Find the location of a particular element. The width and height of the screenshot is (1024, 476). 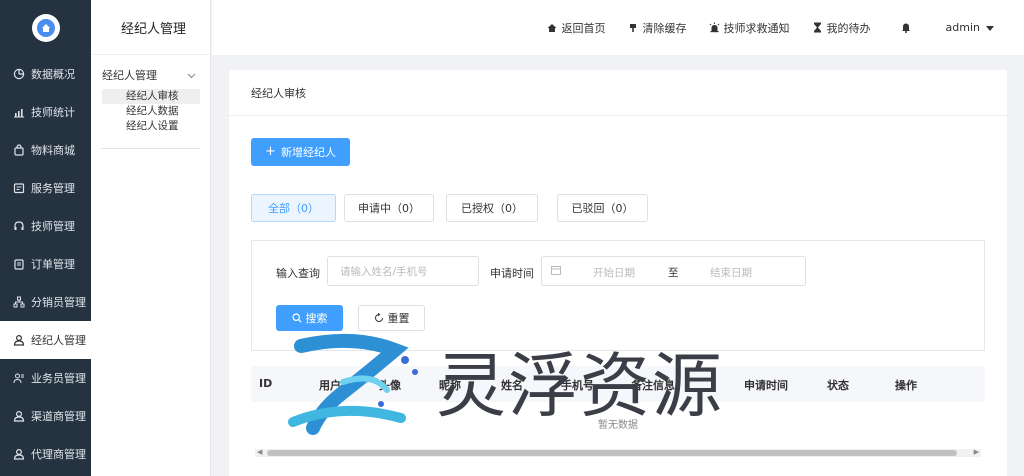

sidebar-item-agents: 代理商管理 is located at coordinates (45, 454).